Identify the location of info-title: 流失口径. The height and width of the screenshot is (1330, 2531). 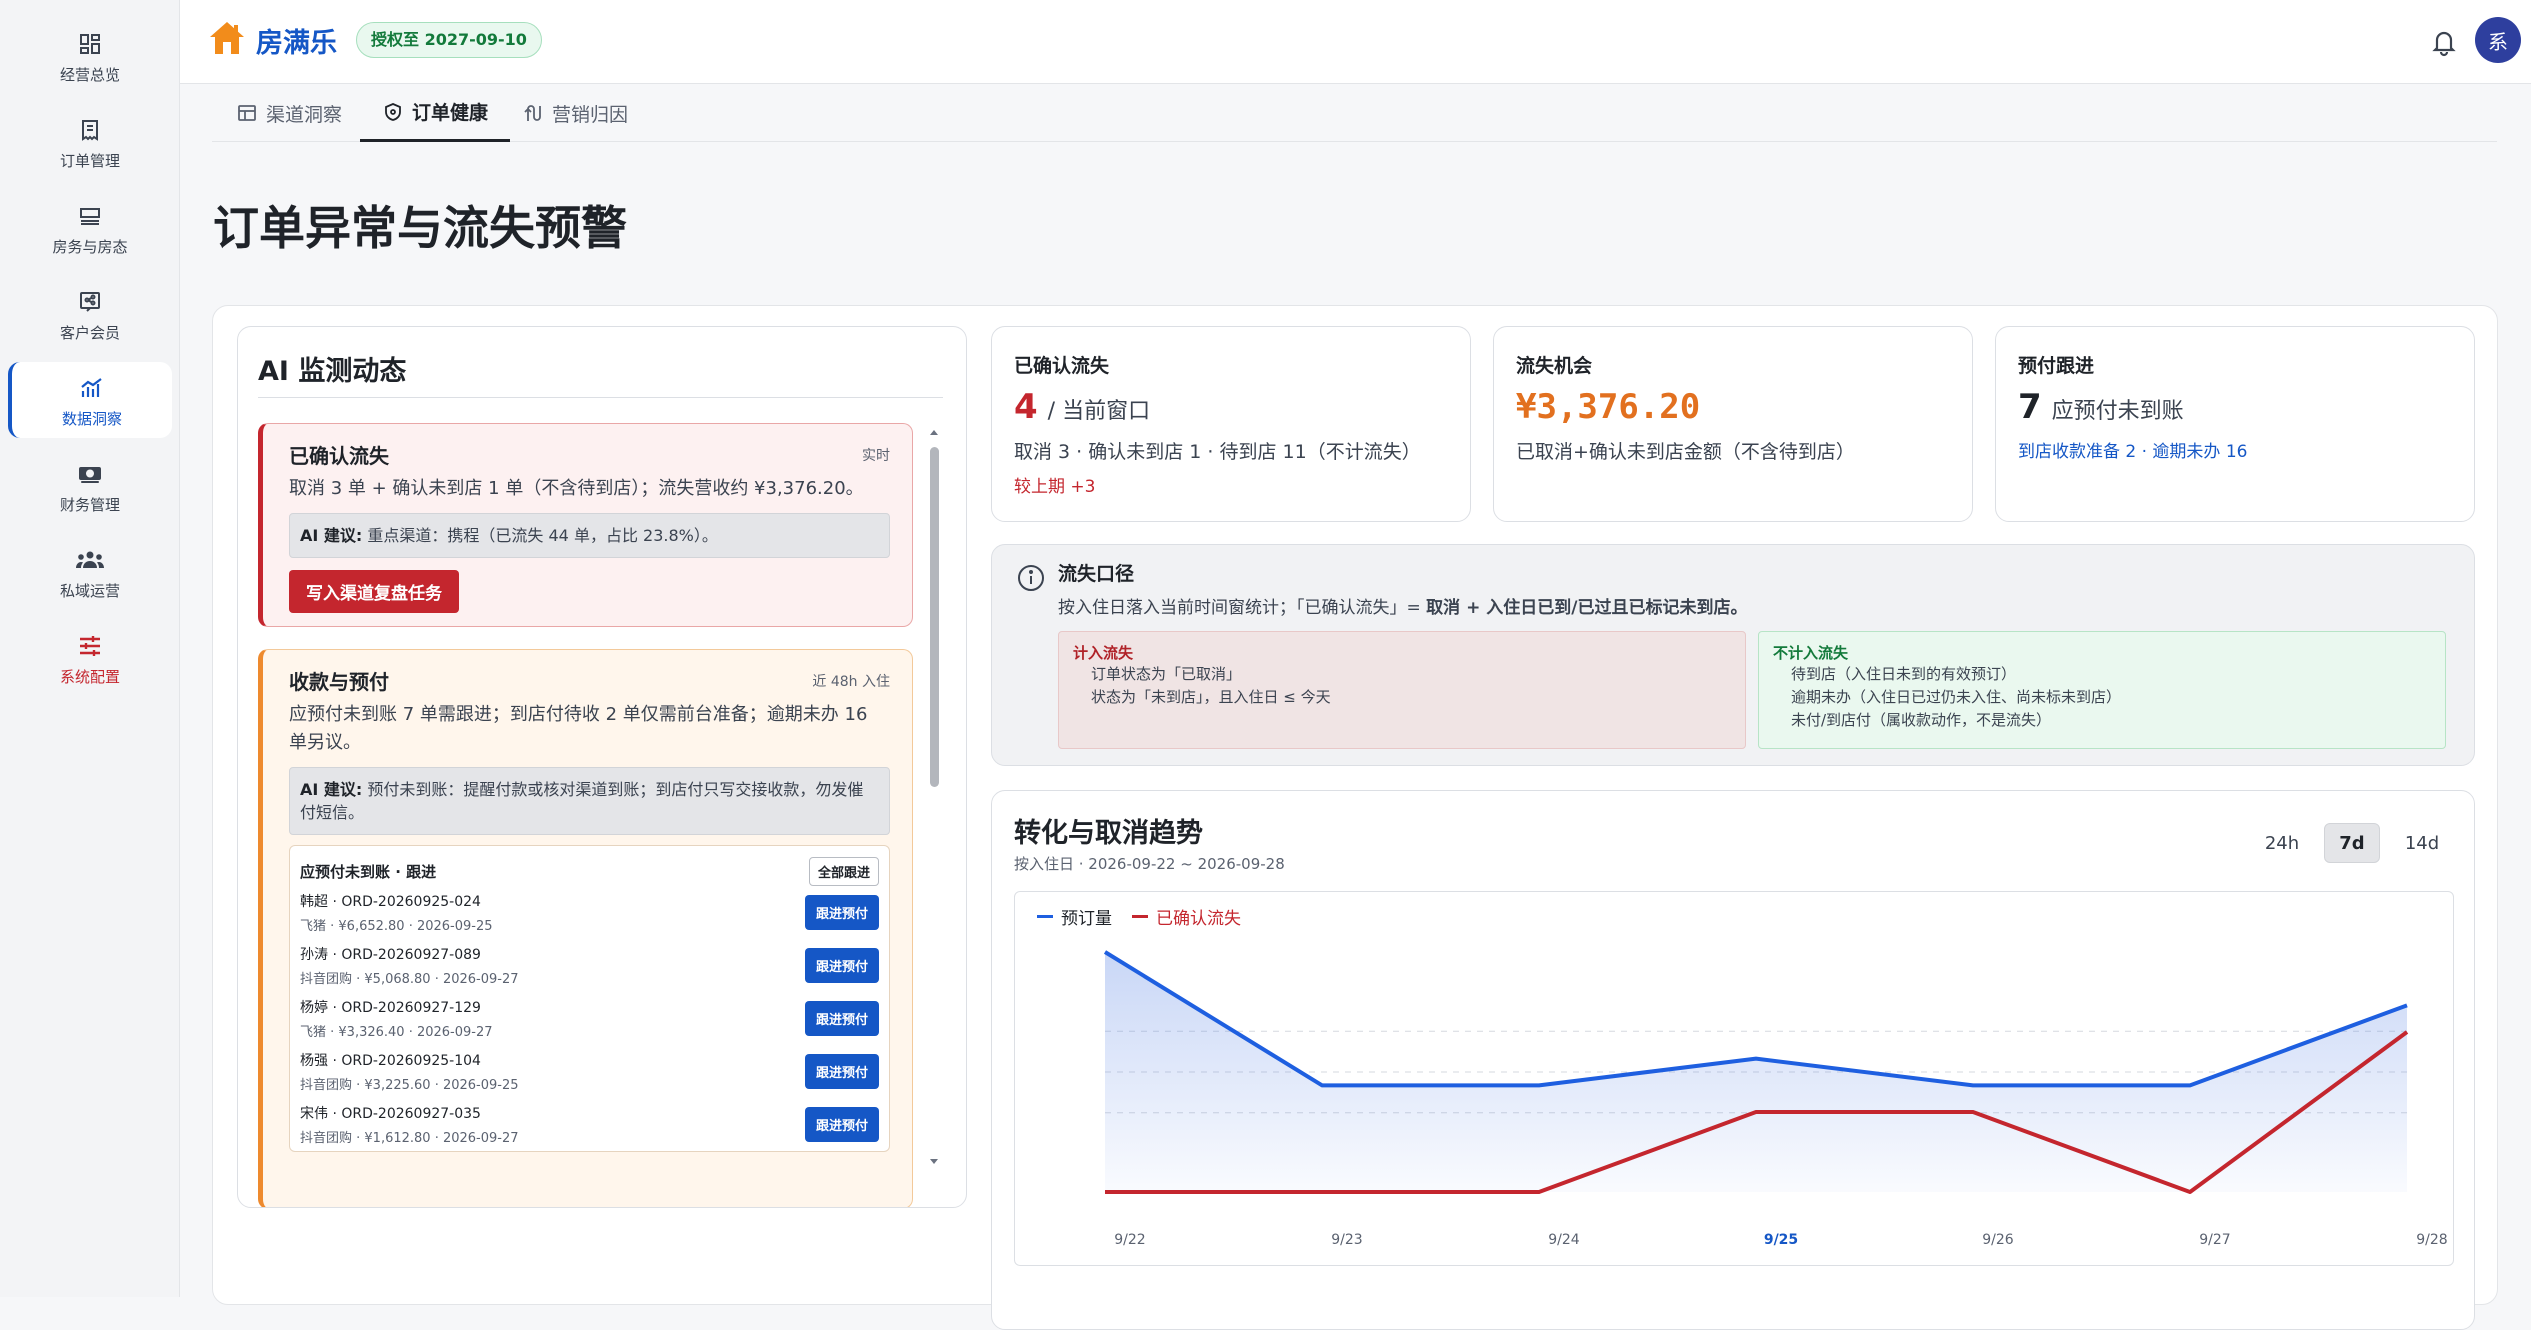
(1096, 572).